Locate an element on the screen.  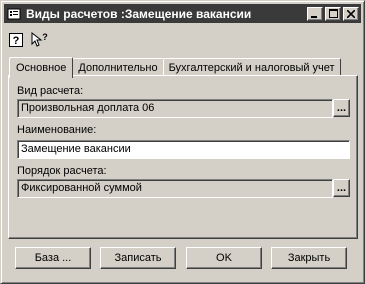
calc-type-field: Произвольная доплата 06 is located at coordinates (175, 108).